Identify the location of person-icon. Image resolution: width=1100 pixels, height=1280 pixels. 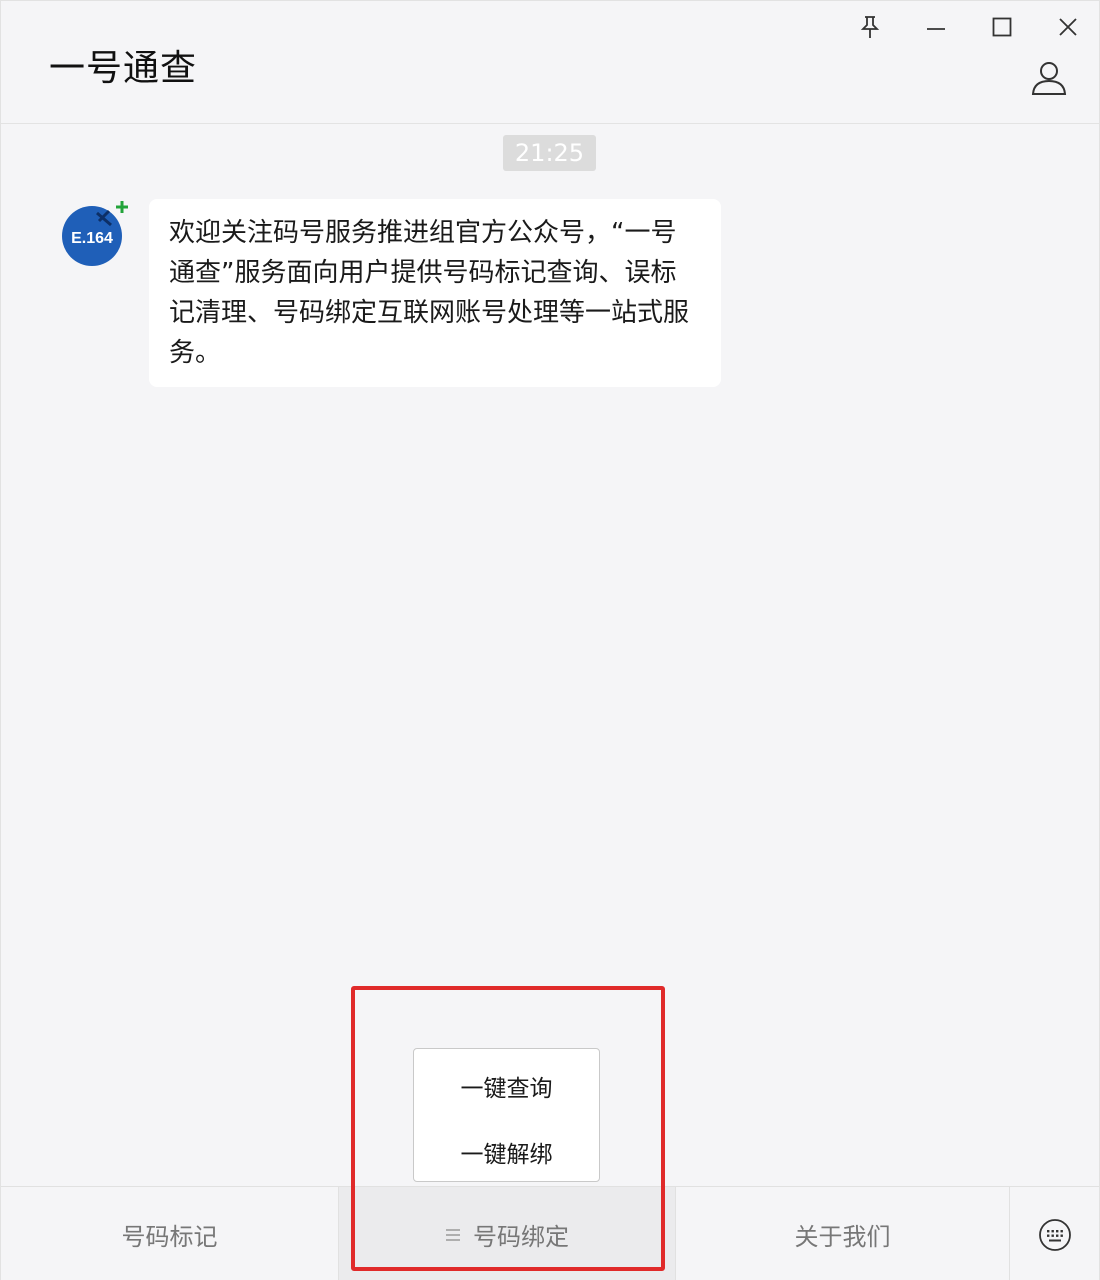
(1049, 78).